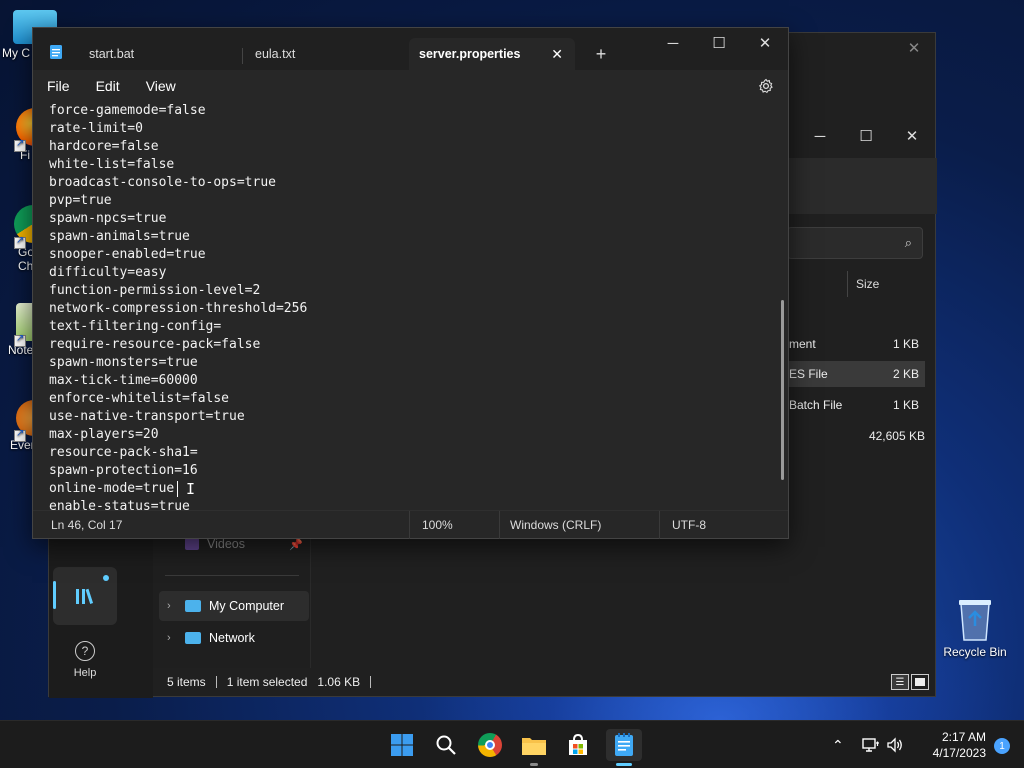 The image size is (1024, 768). What do you see at coordinates (158, 54) in the screenshot?
I see `tab-start-bat: start.bat` at bounding box center [158, 54].